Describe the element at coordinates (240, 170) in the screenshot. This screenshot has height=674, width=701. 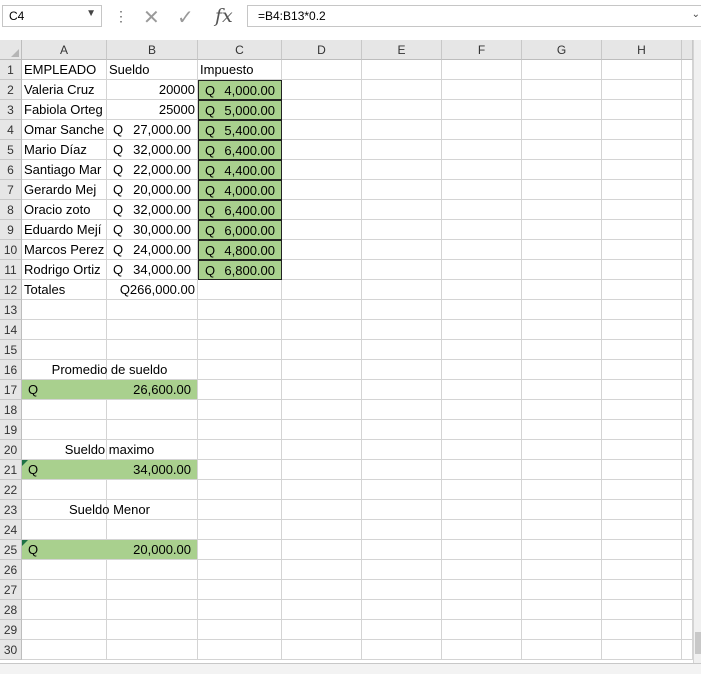
I see `employee-impuesto: Q 4,400.00` at that location.